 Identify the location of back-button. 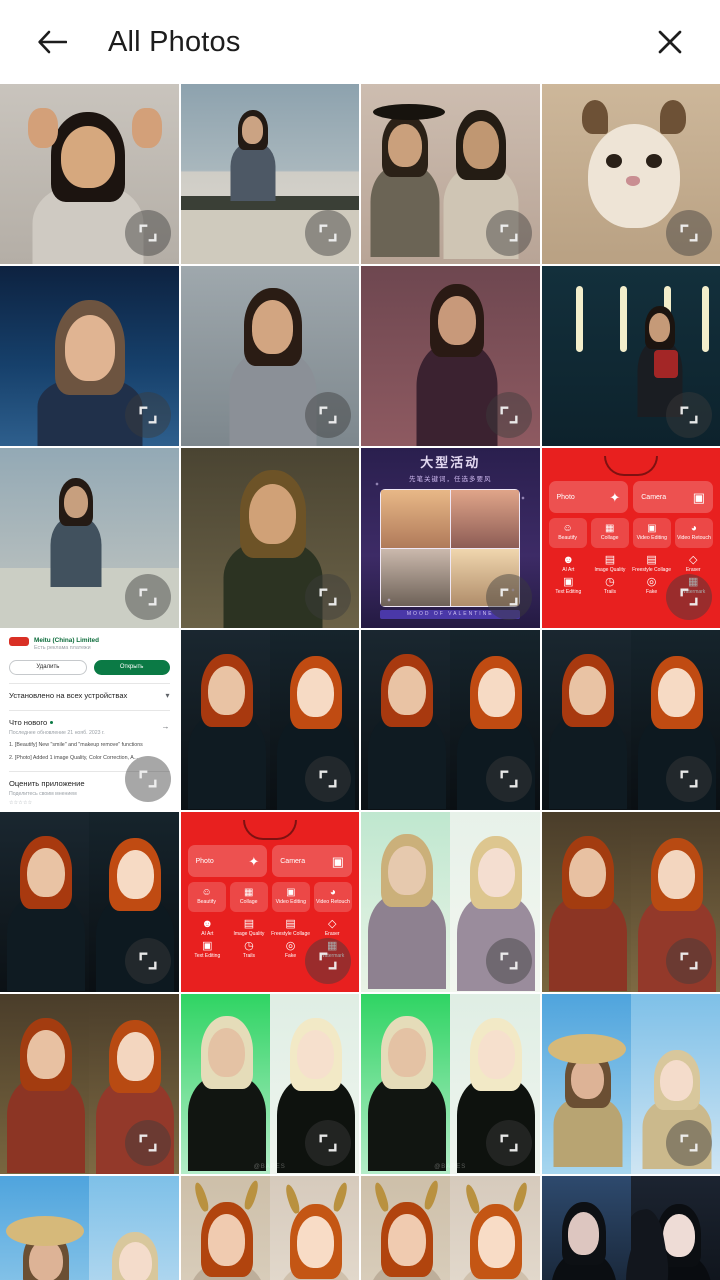
(52, 42).